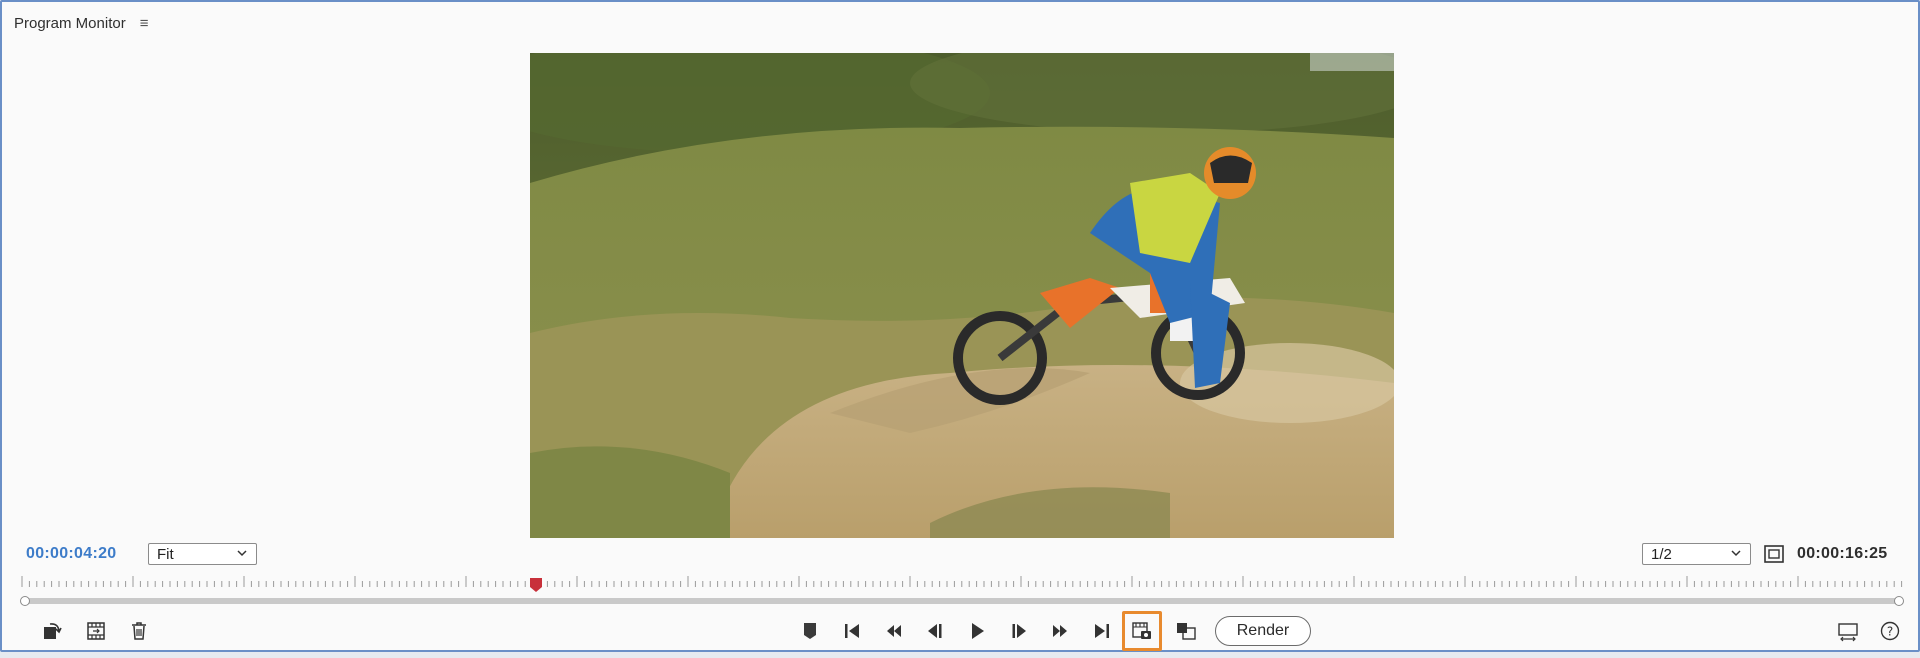 The width and height of the screenshot is (1920, 658). I want to click on export-frame-button, so click(1142, 631).